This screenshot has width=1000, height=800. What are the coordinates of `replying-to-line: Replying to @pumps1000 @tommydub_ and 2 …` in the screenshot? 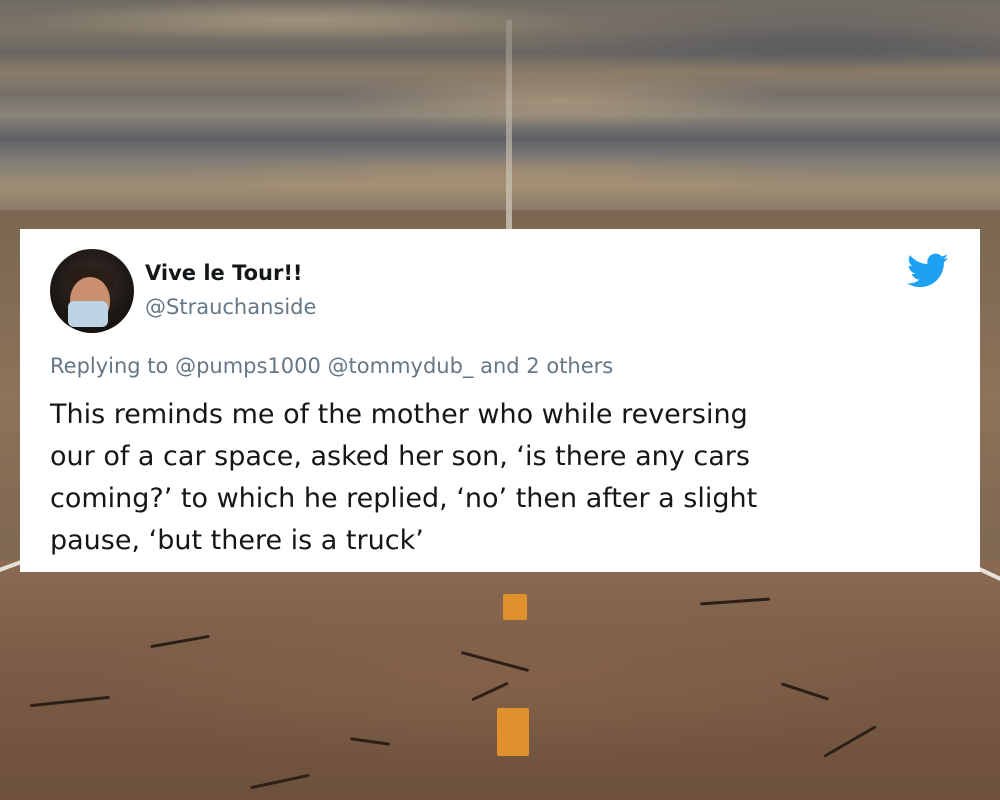 It's located at (332, 366).